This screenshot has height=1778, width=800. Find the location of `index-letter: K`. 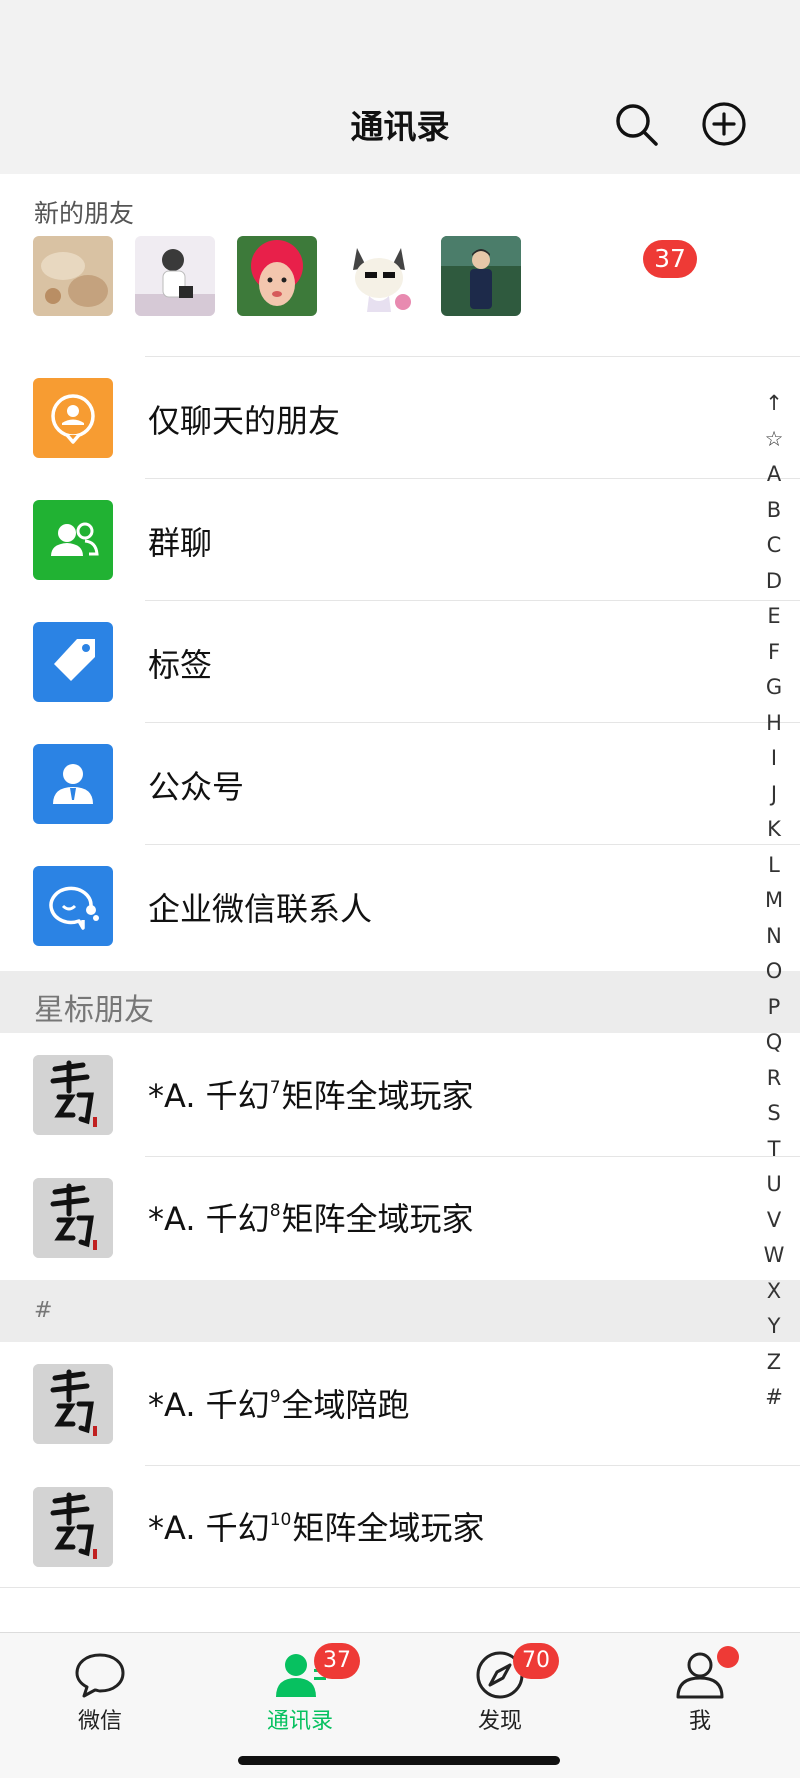

index-letter: K is located at coordinates (774, 830).